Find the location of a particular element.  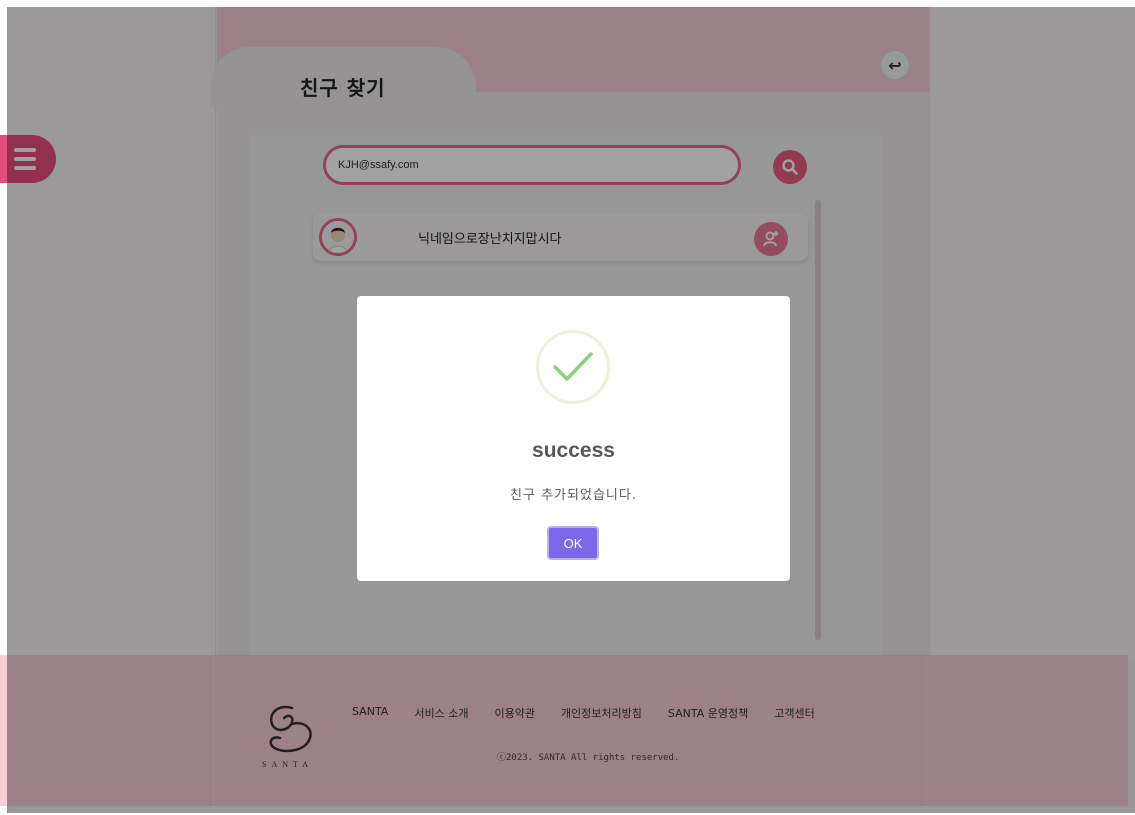

dialog-message: 친구 추가되었습니다. is located at coordinates (573, 495).